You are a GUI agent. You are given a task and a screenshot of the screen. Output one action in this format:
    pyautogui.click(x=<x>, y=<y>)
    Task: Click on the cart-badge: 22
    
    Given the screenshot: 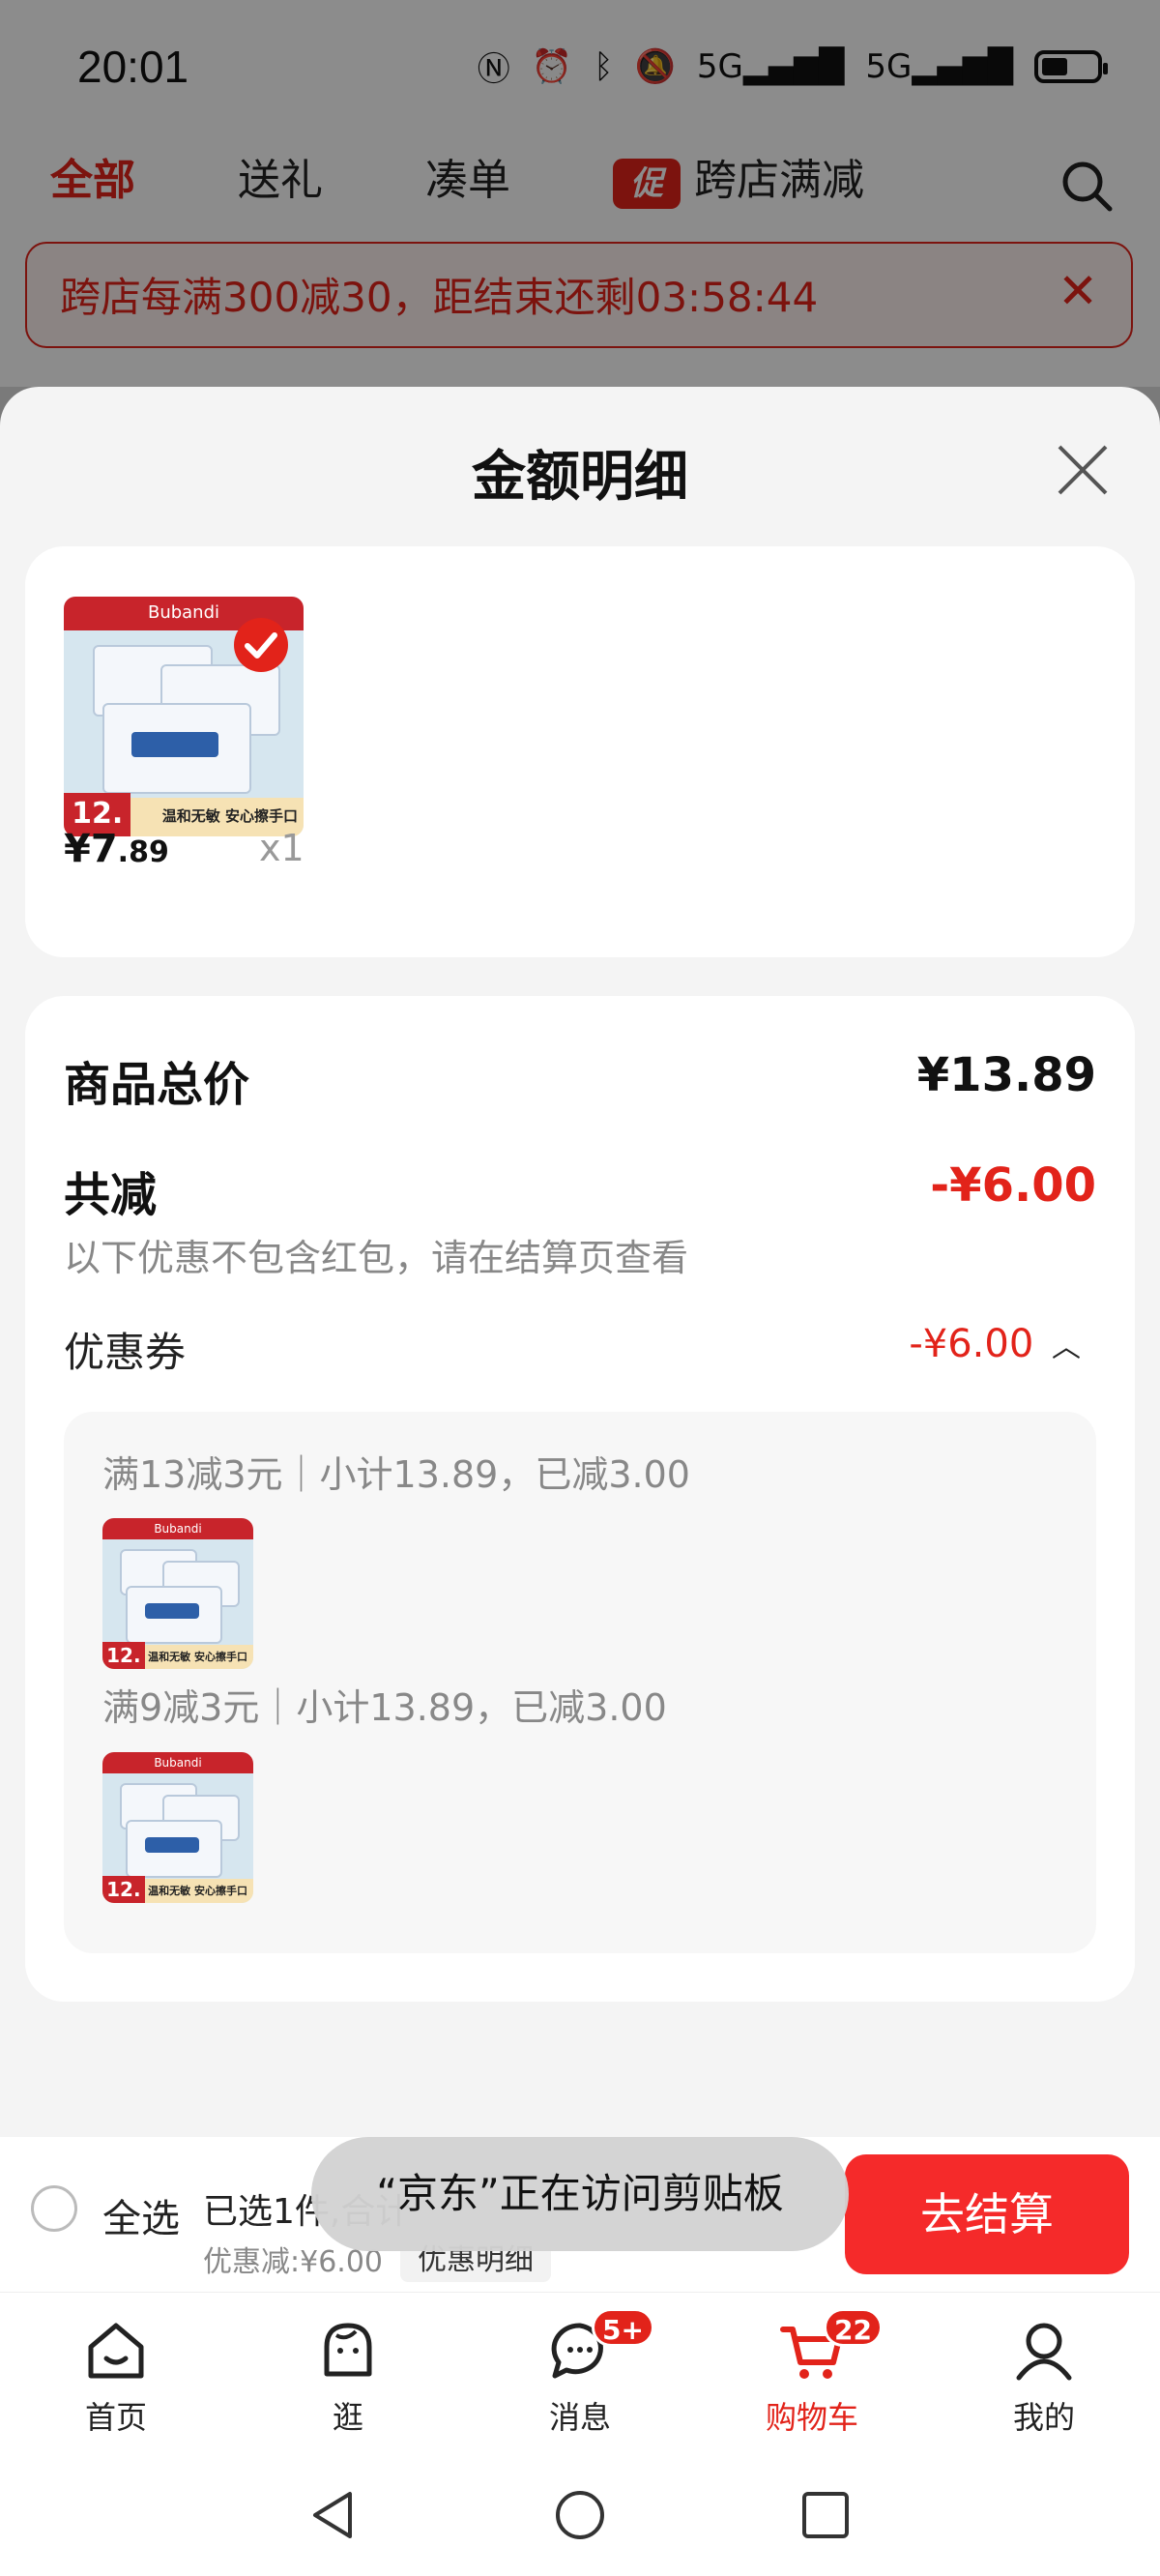 What is the action you would take?
    pyautogui.click(x=854, y=2327)
    